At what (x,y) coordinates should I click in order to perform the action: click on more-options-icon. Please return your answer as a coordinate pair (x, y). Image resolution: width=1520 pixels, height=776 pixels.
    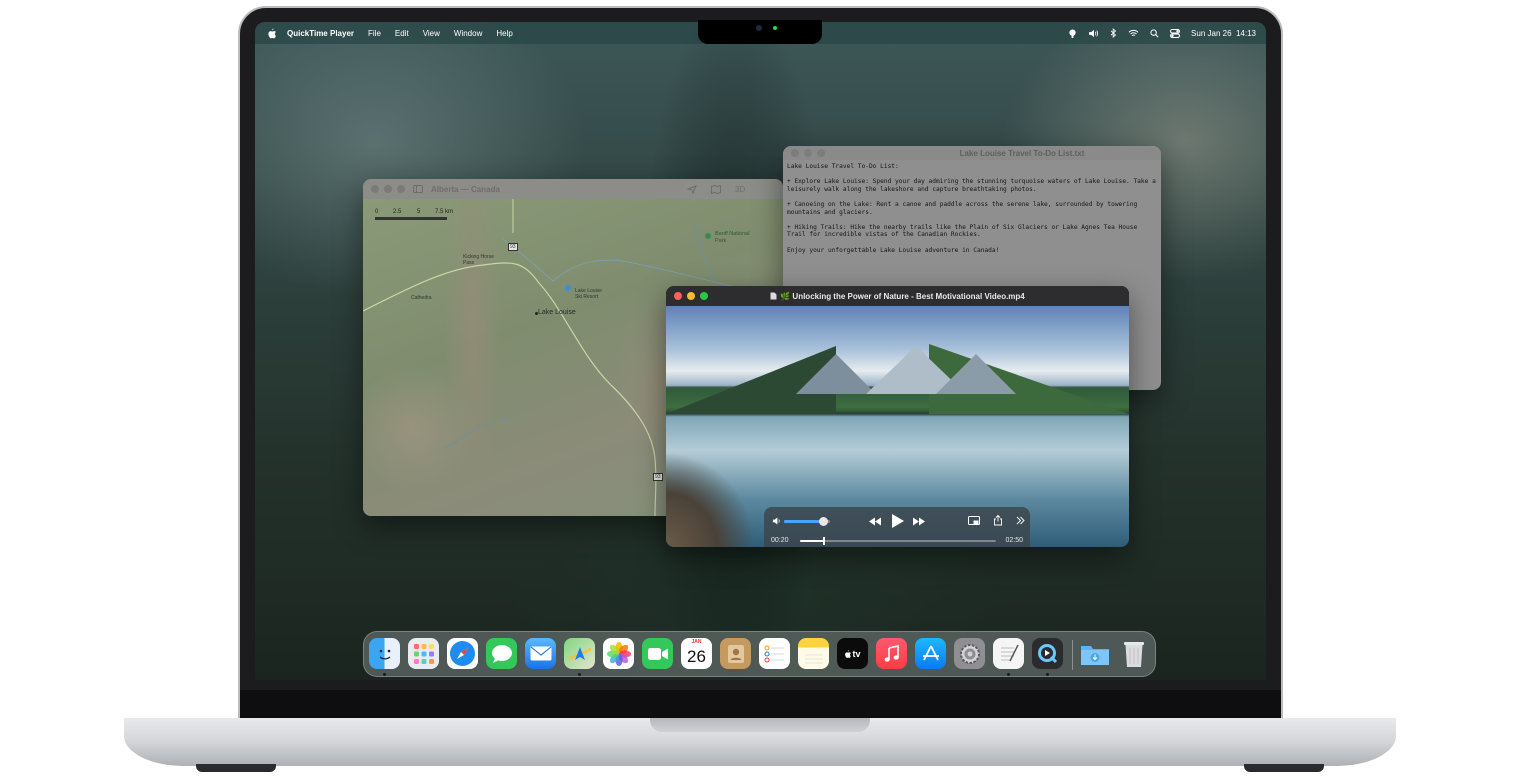
    Looking at the image, I should click on (1020, 520).